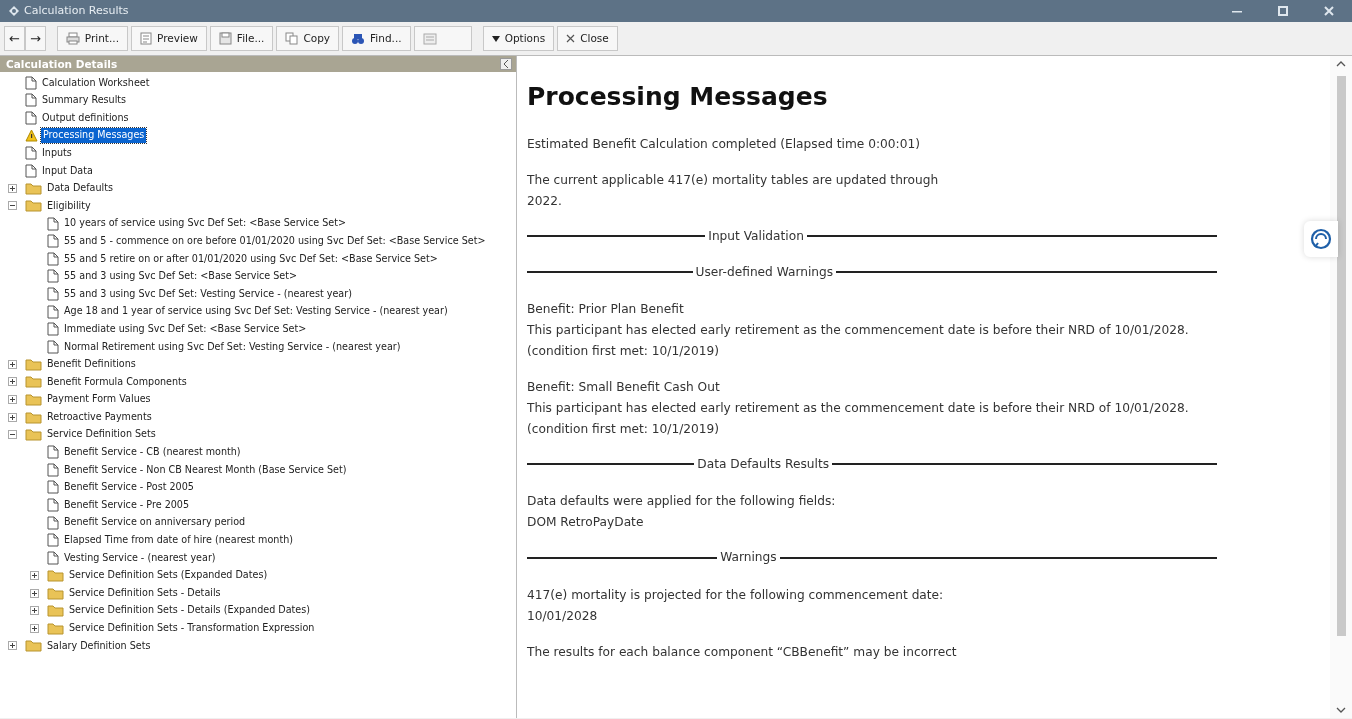 Image resolution: width=1352 pixels, height=719 pixels. I want to click on review-icon, so click(429, 38).